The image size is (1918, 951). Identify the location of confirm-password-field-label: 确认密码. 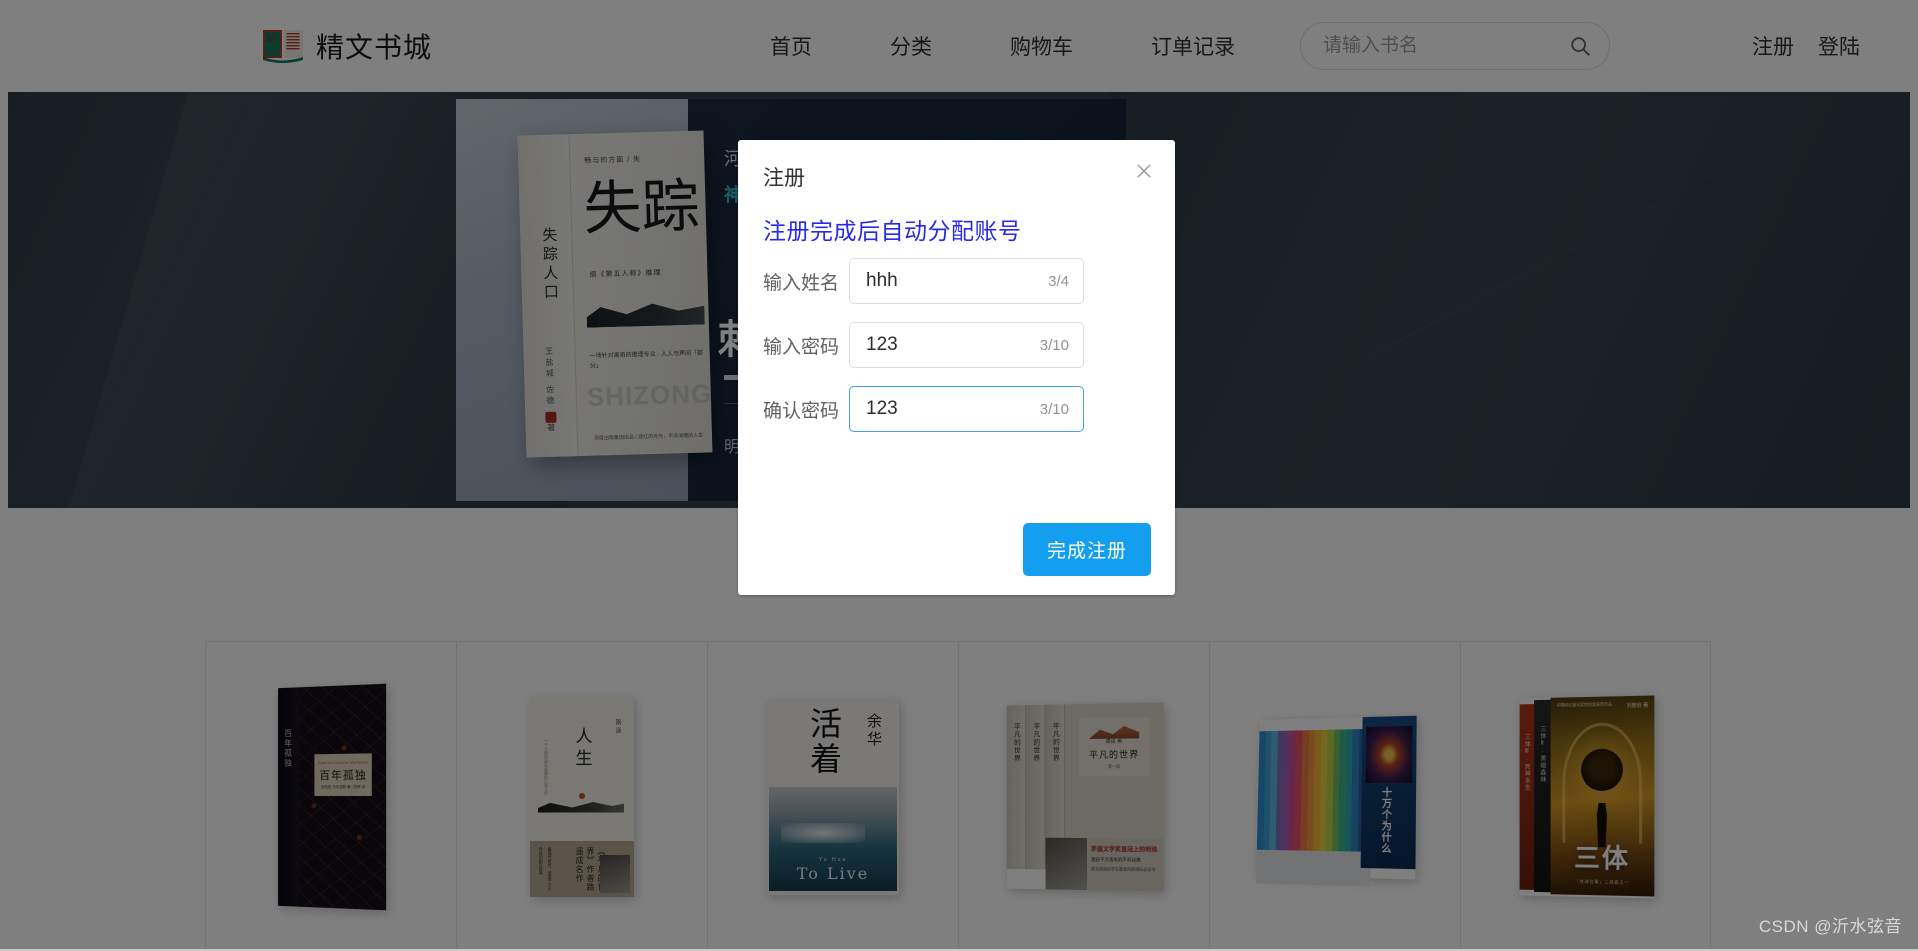
(801, 411).